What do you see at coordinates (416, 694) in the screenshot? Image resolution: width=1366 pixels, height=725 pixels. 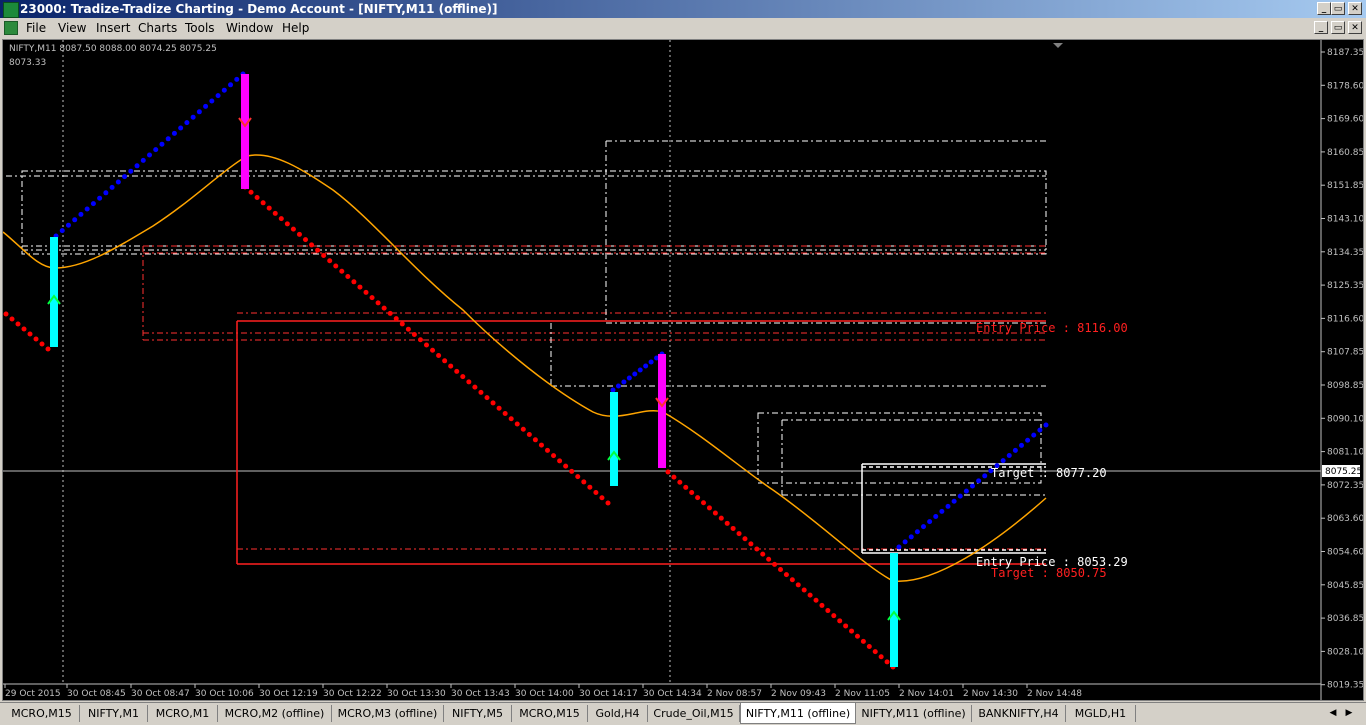 I see `x-tick-label: 30 Oct 13:30` at bounding box center [416, 694].